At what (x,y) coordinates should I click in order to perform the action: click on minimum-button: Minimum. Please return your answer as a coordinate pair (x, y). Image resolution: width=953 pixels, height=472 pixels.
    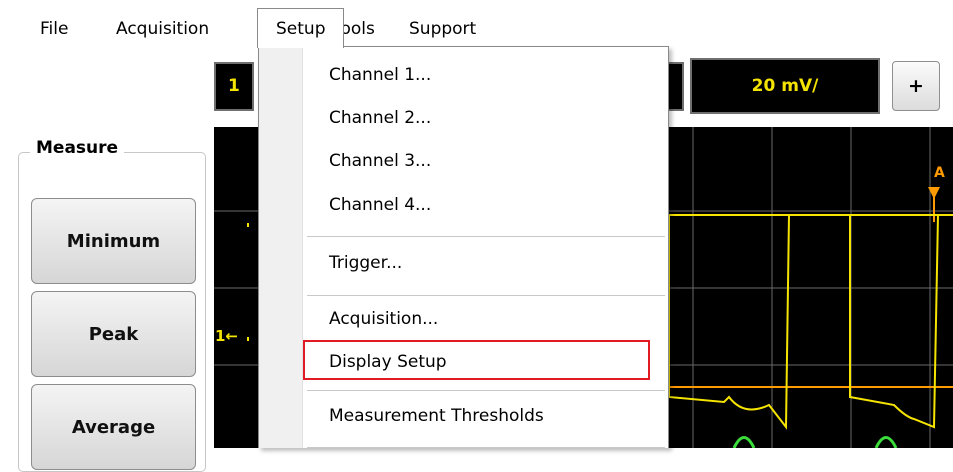
    Looking at the image, I should click on (113, 241).